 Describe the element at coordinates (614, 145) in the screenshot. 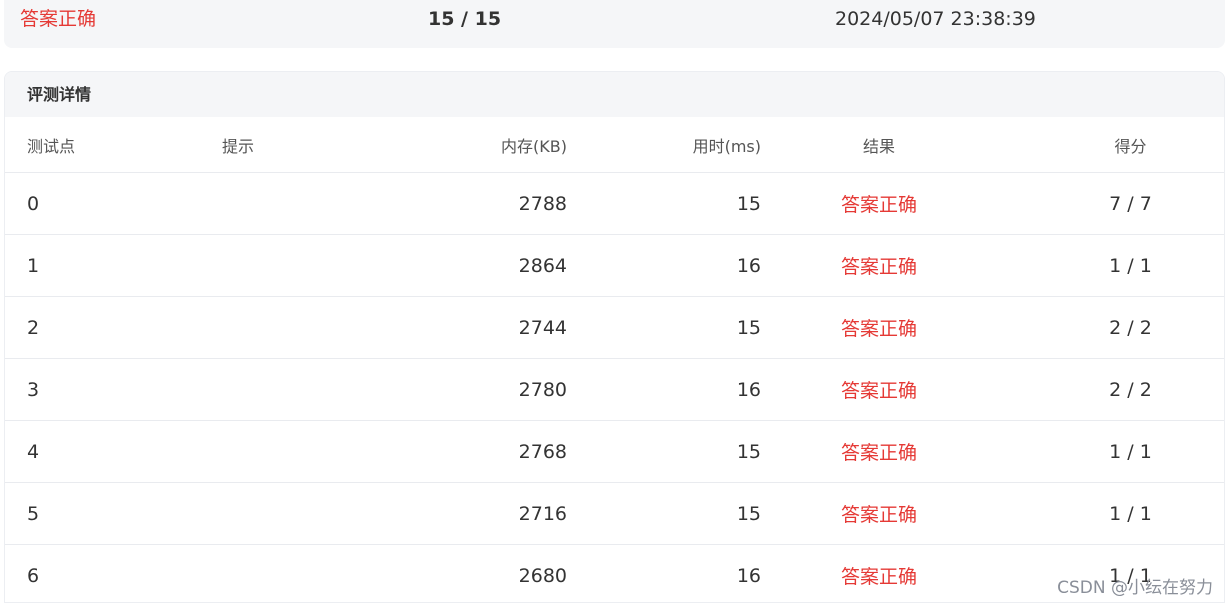

I see `table-header-row: 测试点 提示 内存(KB) 用时(ms) 结果 得分` at that location.